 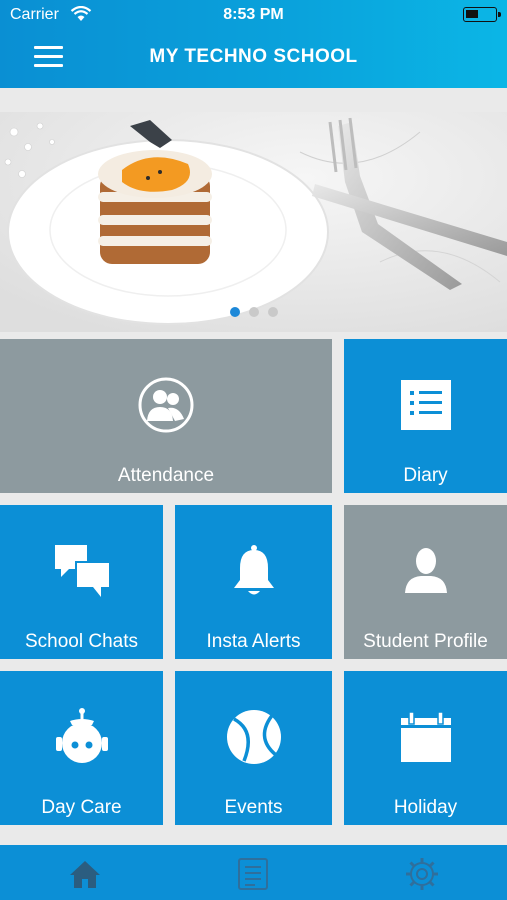 I want to click on bell-icon, so click(x=254, y=571).